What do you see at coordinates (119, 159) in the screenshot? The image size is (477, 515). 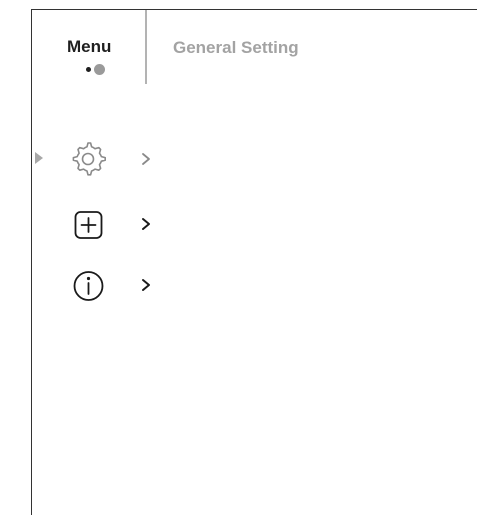 I see `menu-item-settings` at bounding box center [119, 159].